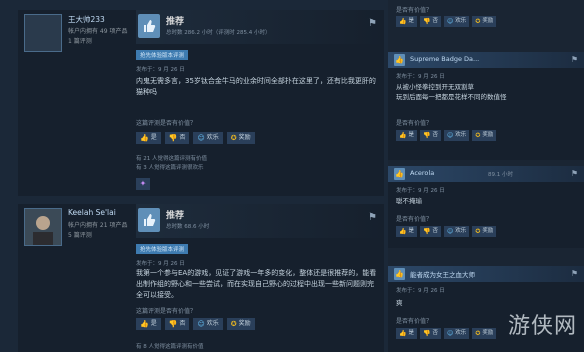 This screenshot has height=352, width=584. Describe the element at coordinates (80, 40) in the screenshot. I see `review-count: 1 篇评测` at that location.